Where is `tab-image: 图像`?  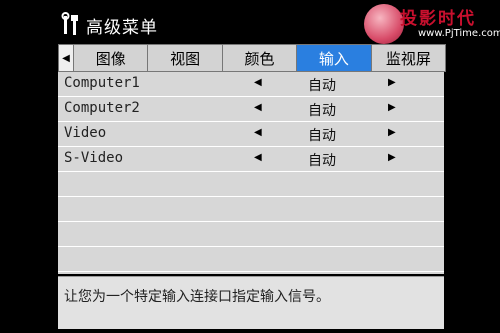
tab-image: 图像 is located at coordinates (111, 58).